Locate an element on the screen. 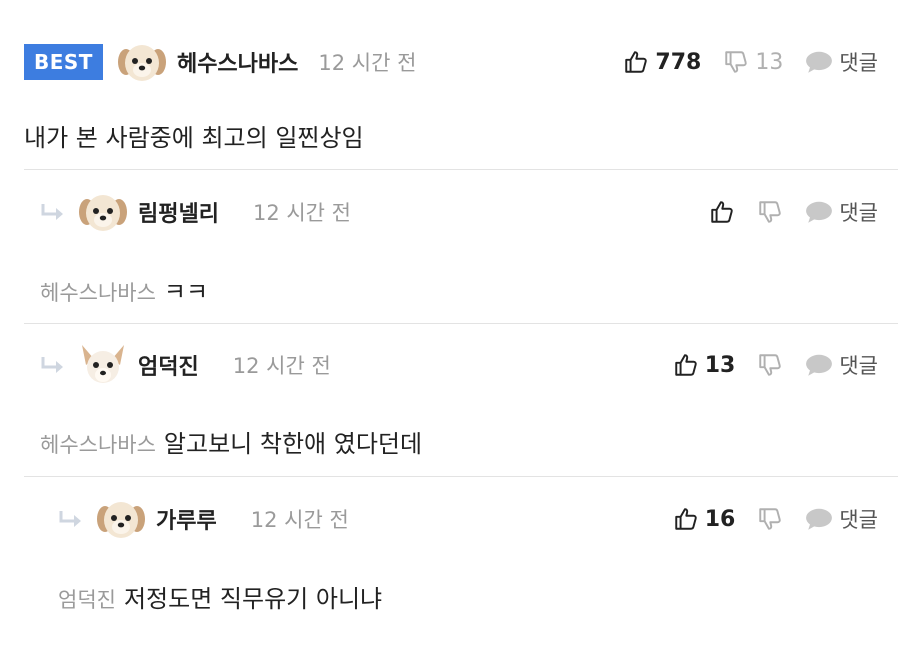  author-nickname: 가루루 is located at coordinates (186, 519).